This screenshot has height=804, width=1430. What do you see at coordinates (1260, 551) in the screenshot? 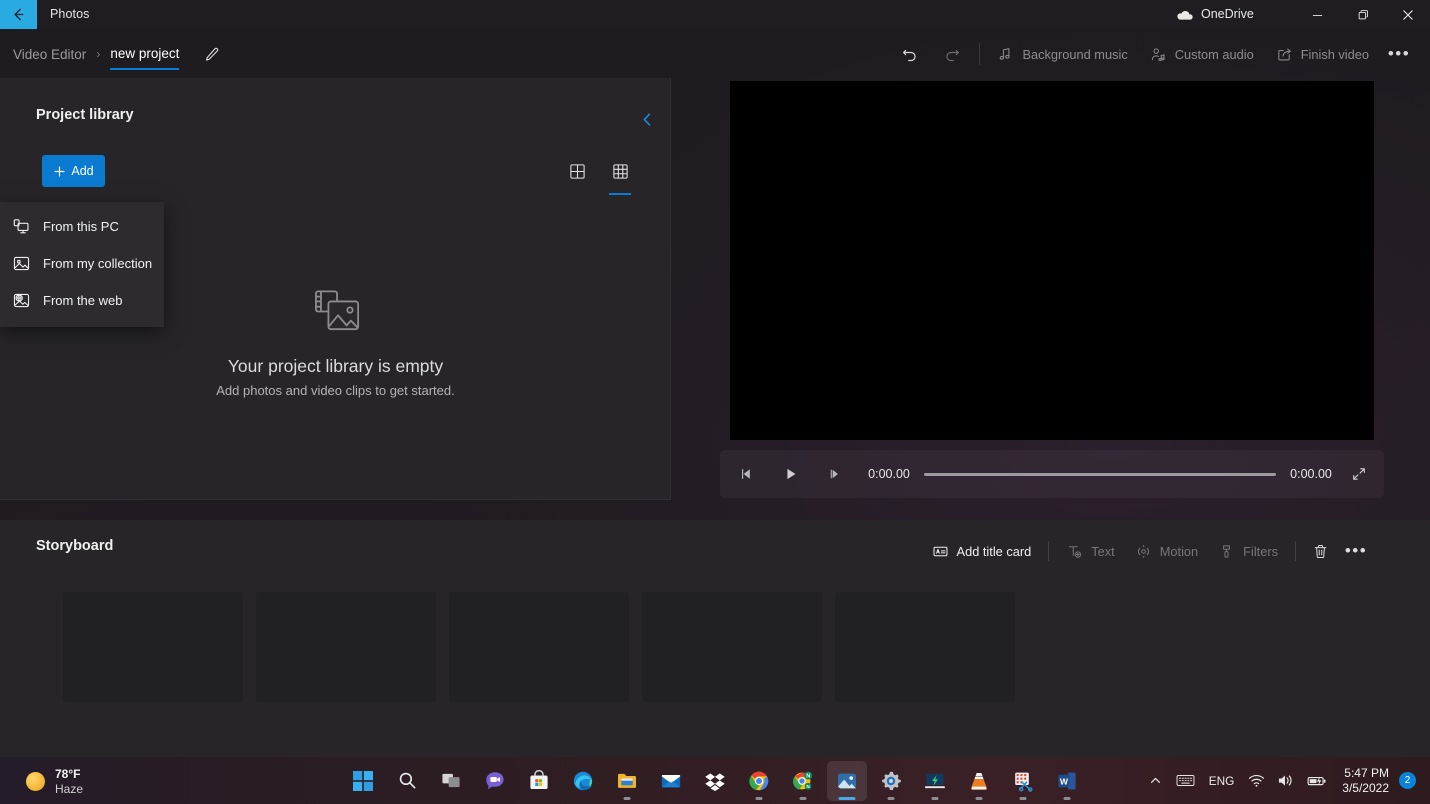
I see `filters-label: Filters` at bounding box center [1260, 551].